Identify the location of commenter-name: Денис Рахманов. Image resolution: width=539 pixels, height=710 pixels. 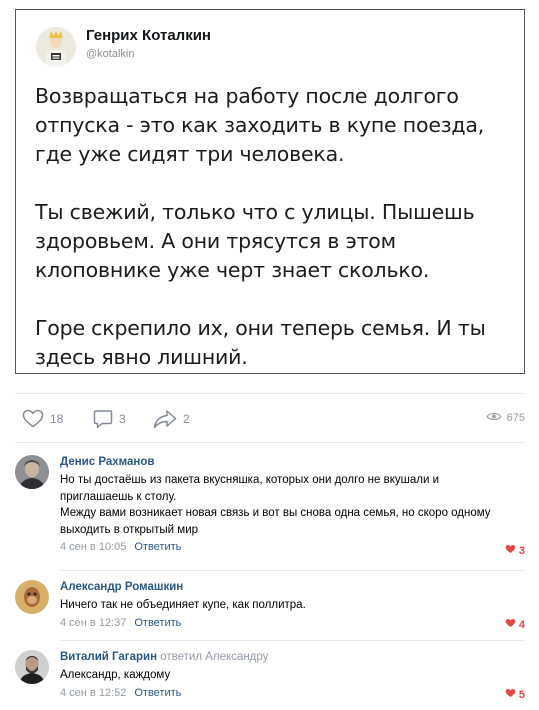
(287, 462).